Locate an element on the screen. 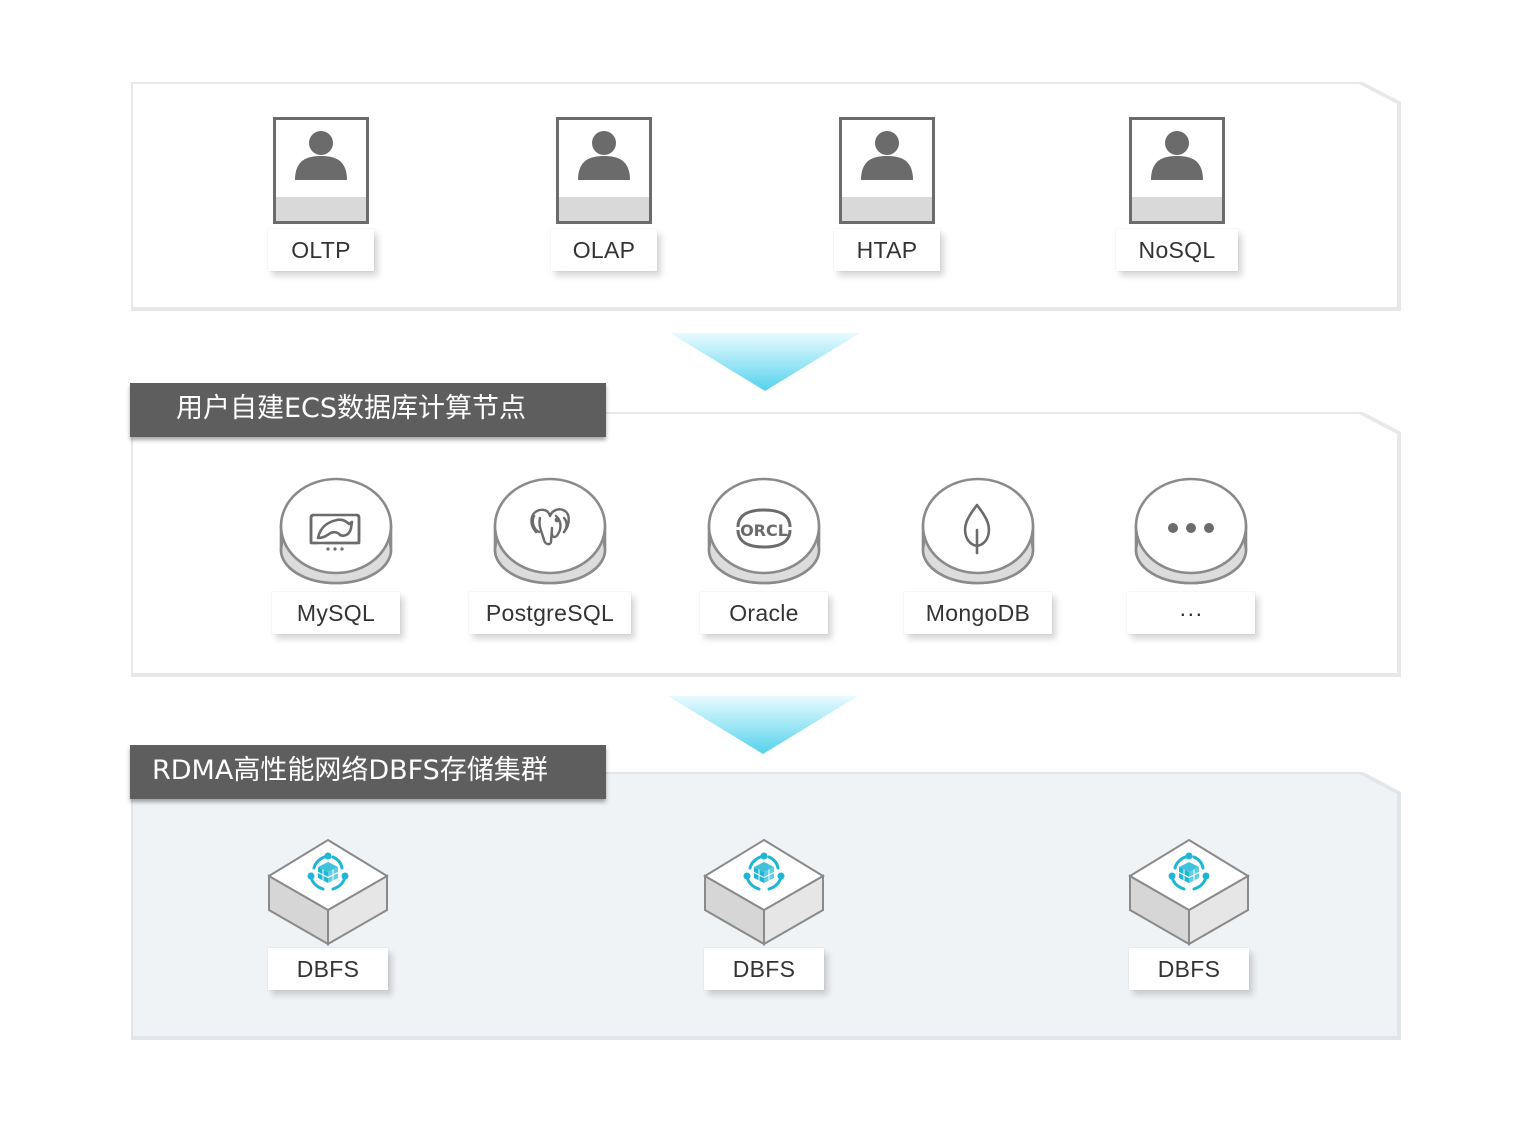 This screenshot has width=1530, height=1140. database-label: Oracle is located at coordinates (764, 613).